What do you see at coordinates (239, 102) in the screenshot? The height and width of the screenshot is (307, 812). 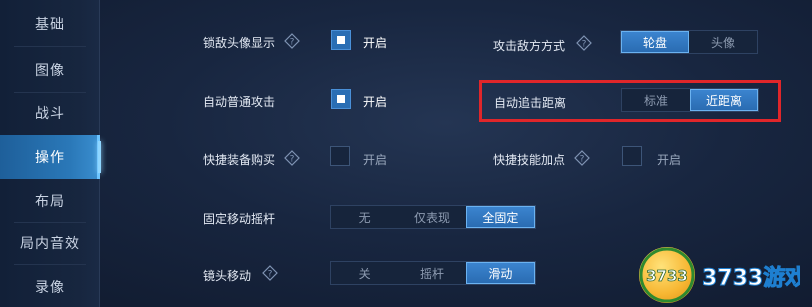 I see `auto-normal-attack-label: 自动普通攻击` at bounding box center [239, 102].